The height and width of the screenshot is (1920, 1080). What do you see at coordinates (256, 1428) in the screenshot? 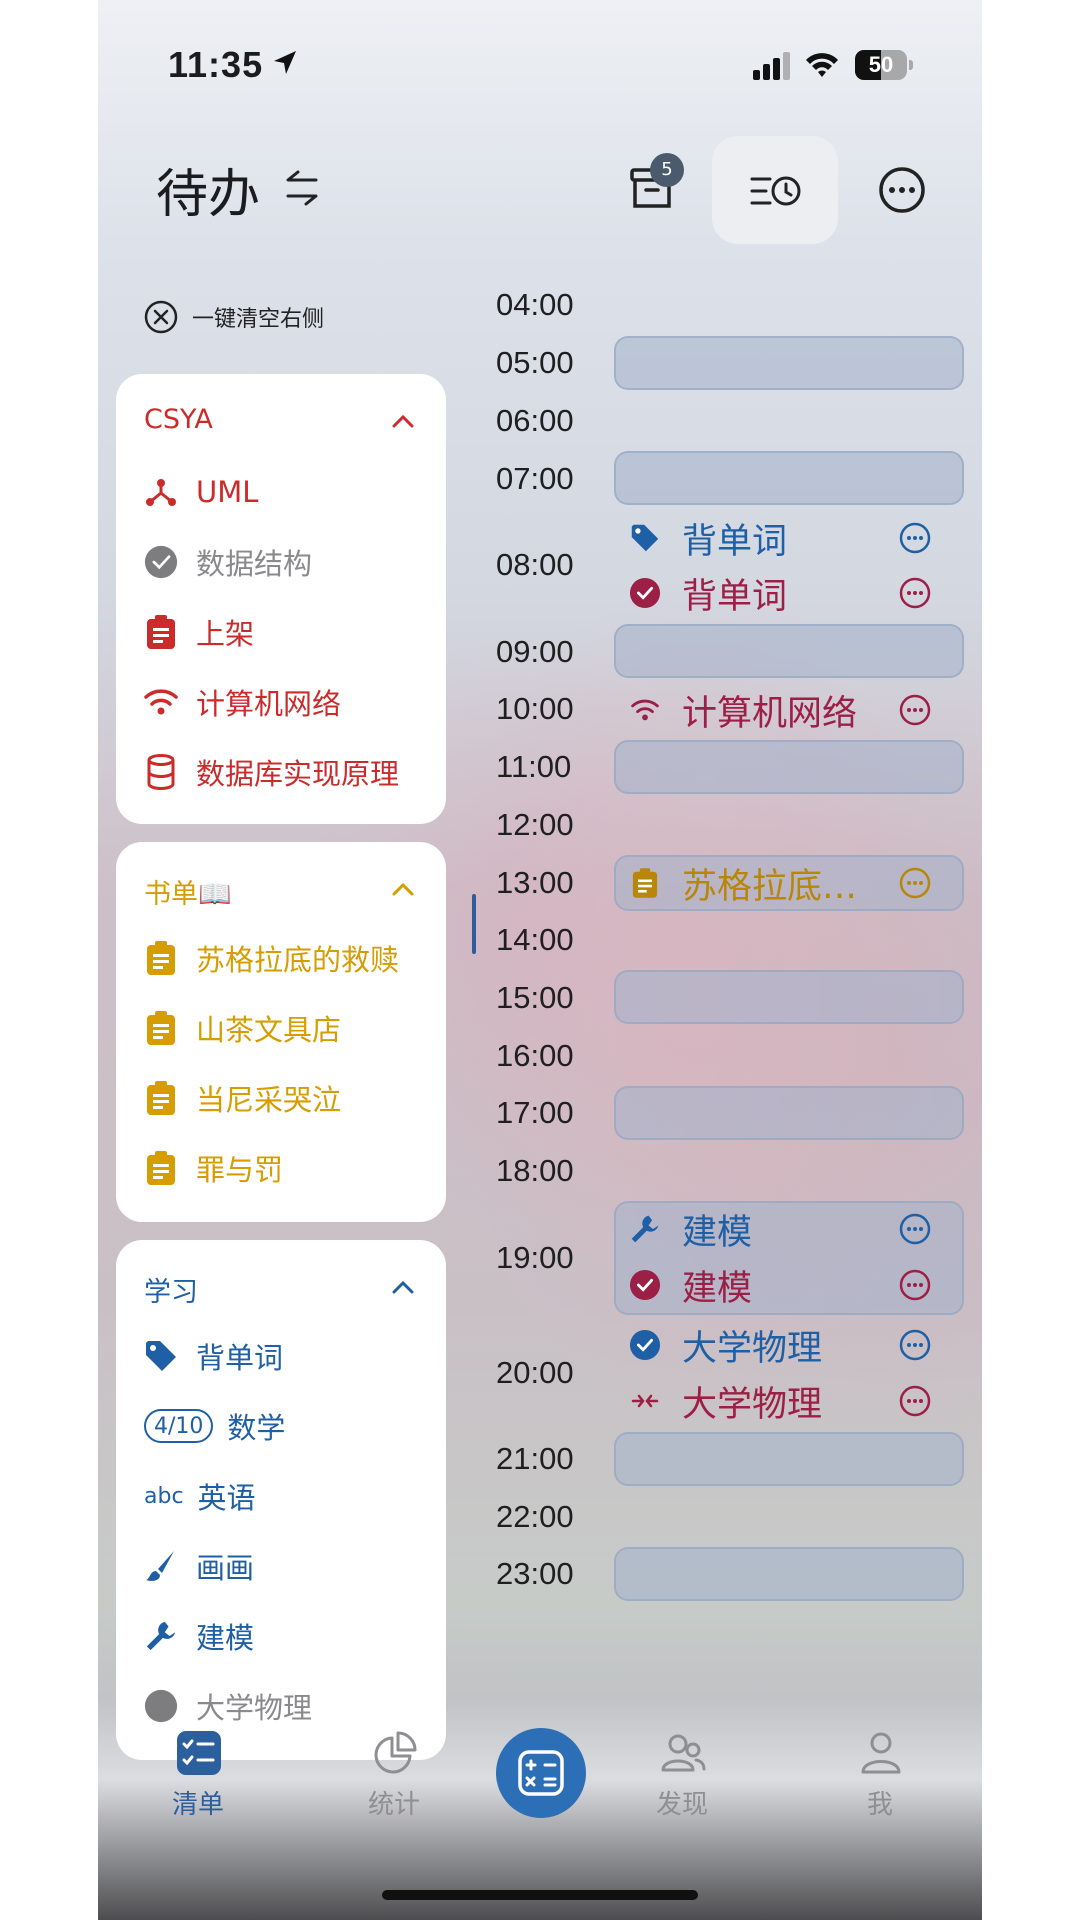
I see `list-item-label: 数学` at bounding box center [256, 1428].